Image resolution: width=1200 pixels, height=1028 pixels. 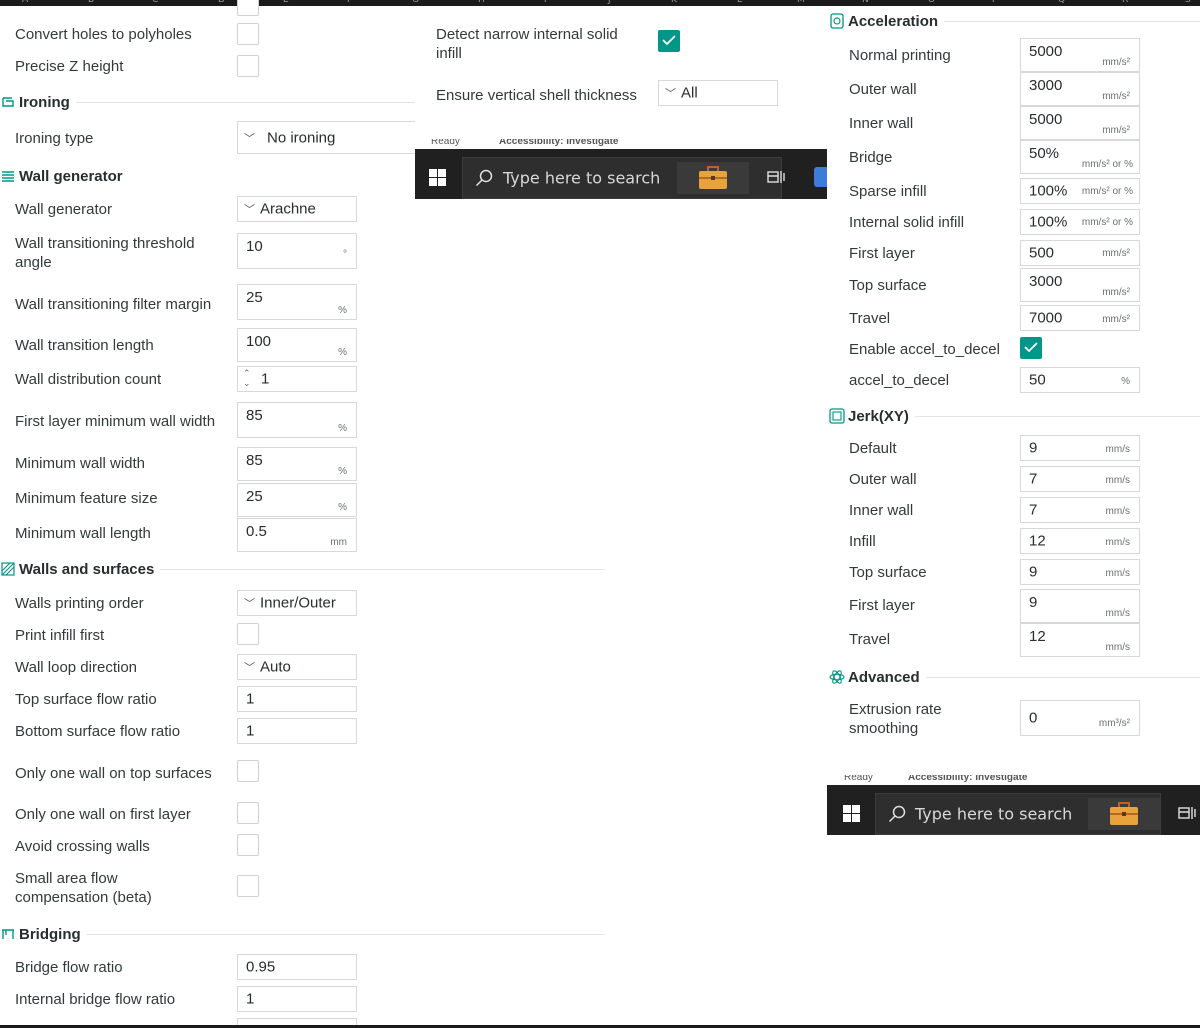 What do you see at coordinates (84, 345) in the screenshot?
I see `setting-row: Wall transition length` at bounding box center [84, 345].